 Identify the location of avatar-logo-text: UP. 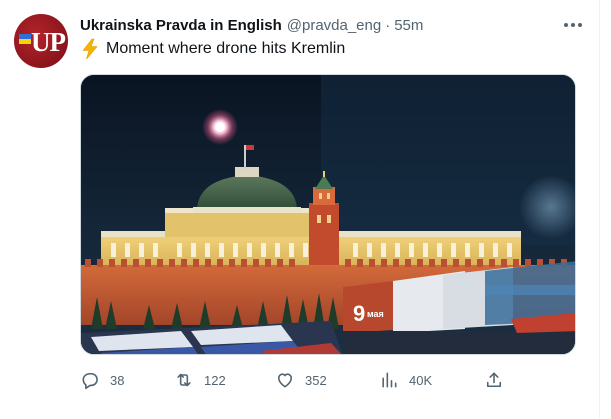
(48, 42).